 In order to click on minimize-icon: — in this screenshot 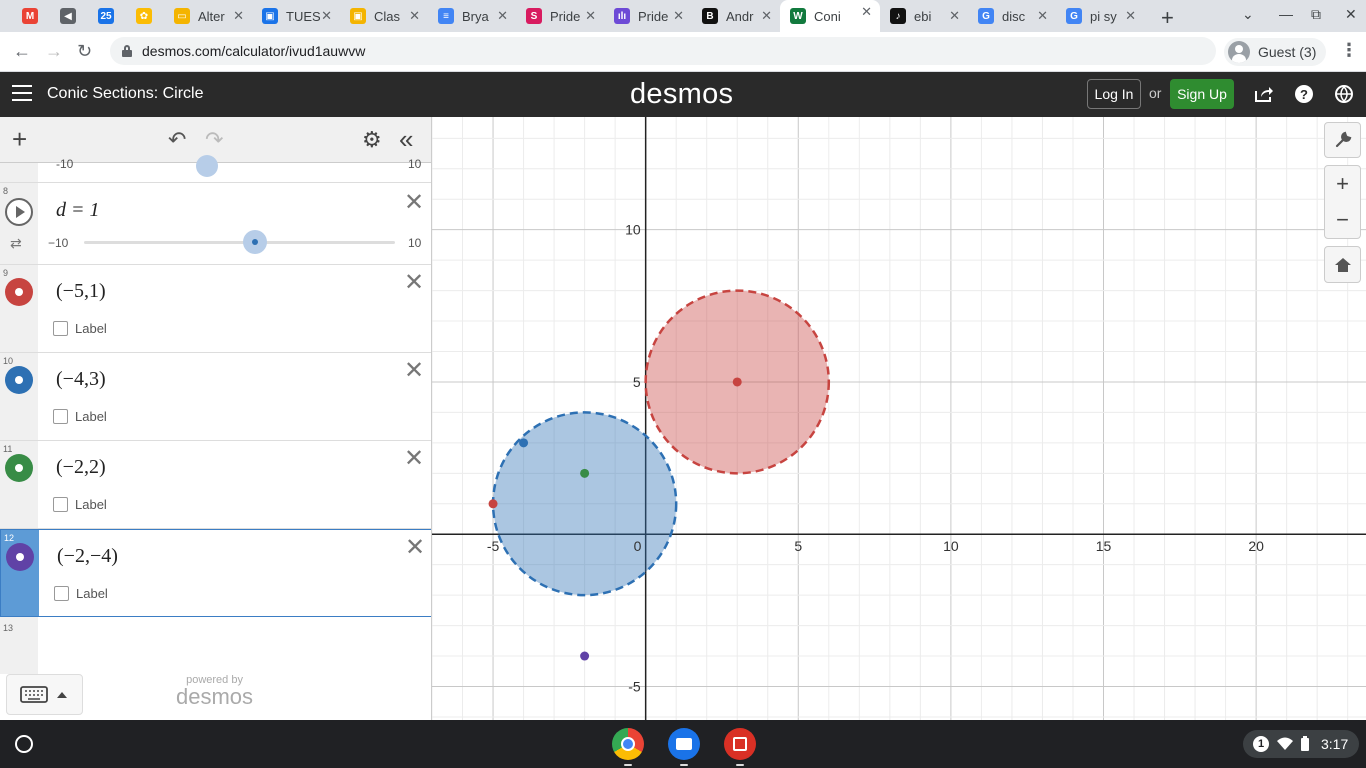, I will do `click(1286, 14)`.